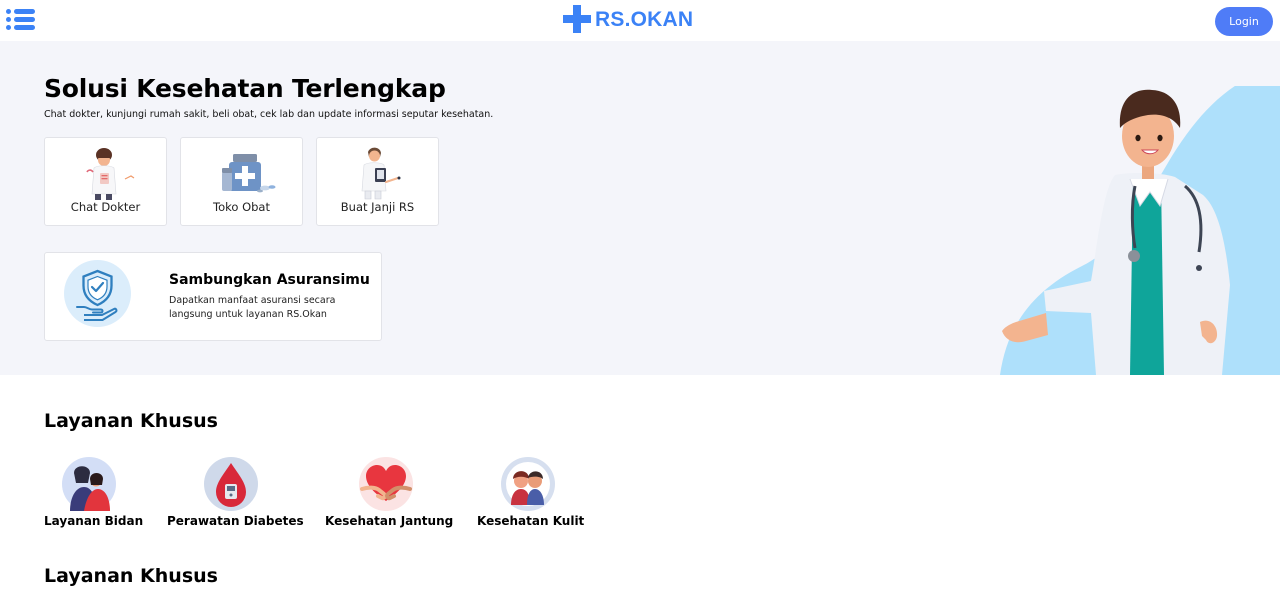  What do you see at coordinates (241, 207) in the screenshot?
I see `service-label: Toko Obat` at bounding box center [241, 207].